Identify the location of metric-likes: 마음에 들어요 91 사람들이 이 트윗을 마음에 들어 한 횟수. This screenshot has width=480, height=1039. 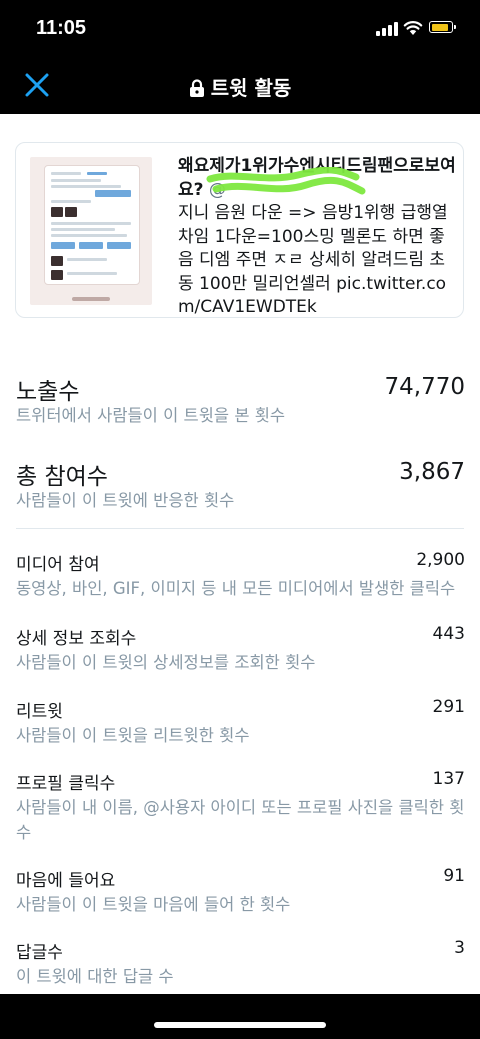
(240, 894).